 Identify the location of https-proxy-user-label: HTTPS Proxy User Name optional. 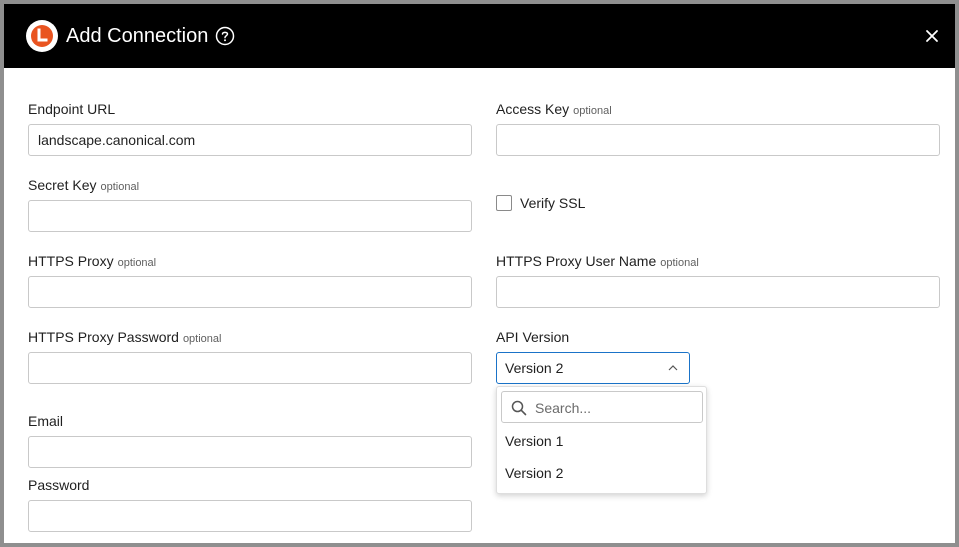
(597, 261).